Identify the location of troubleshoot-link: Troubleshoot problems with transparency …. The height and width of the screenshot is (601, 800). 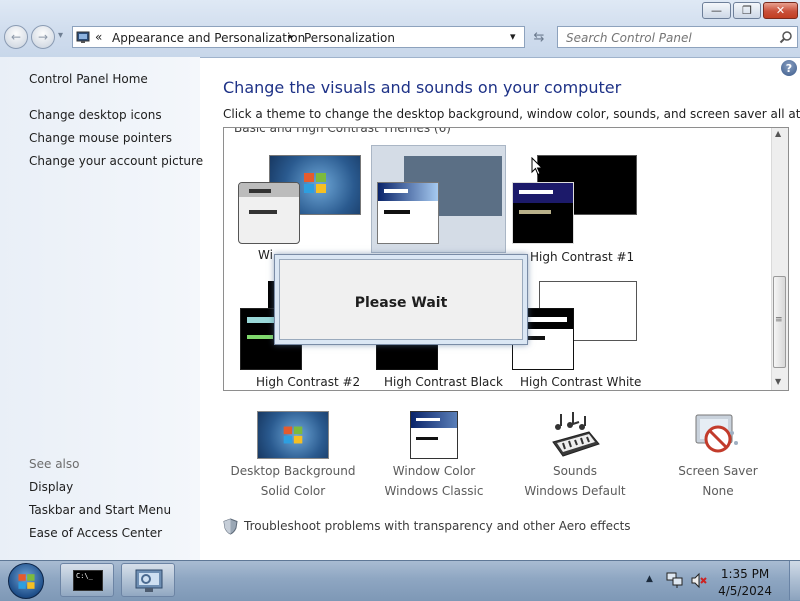
(437, 526).